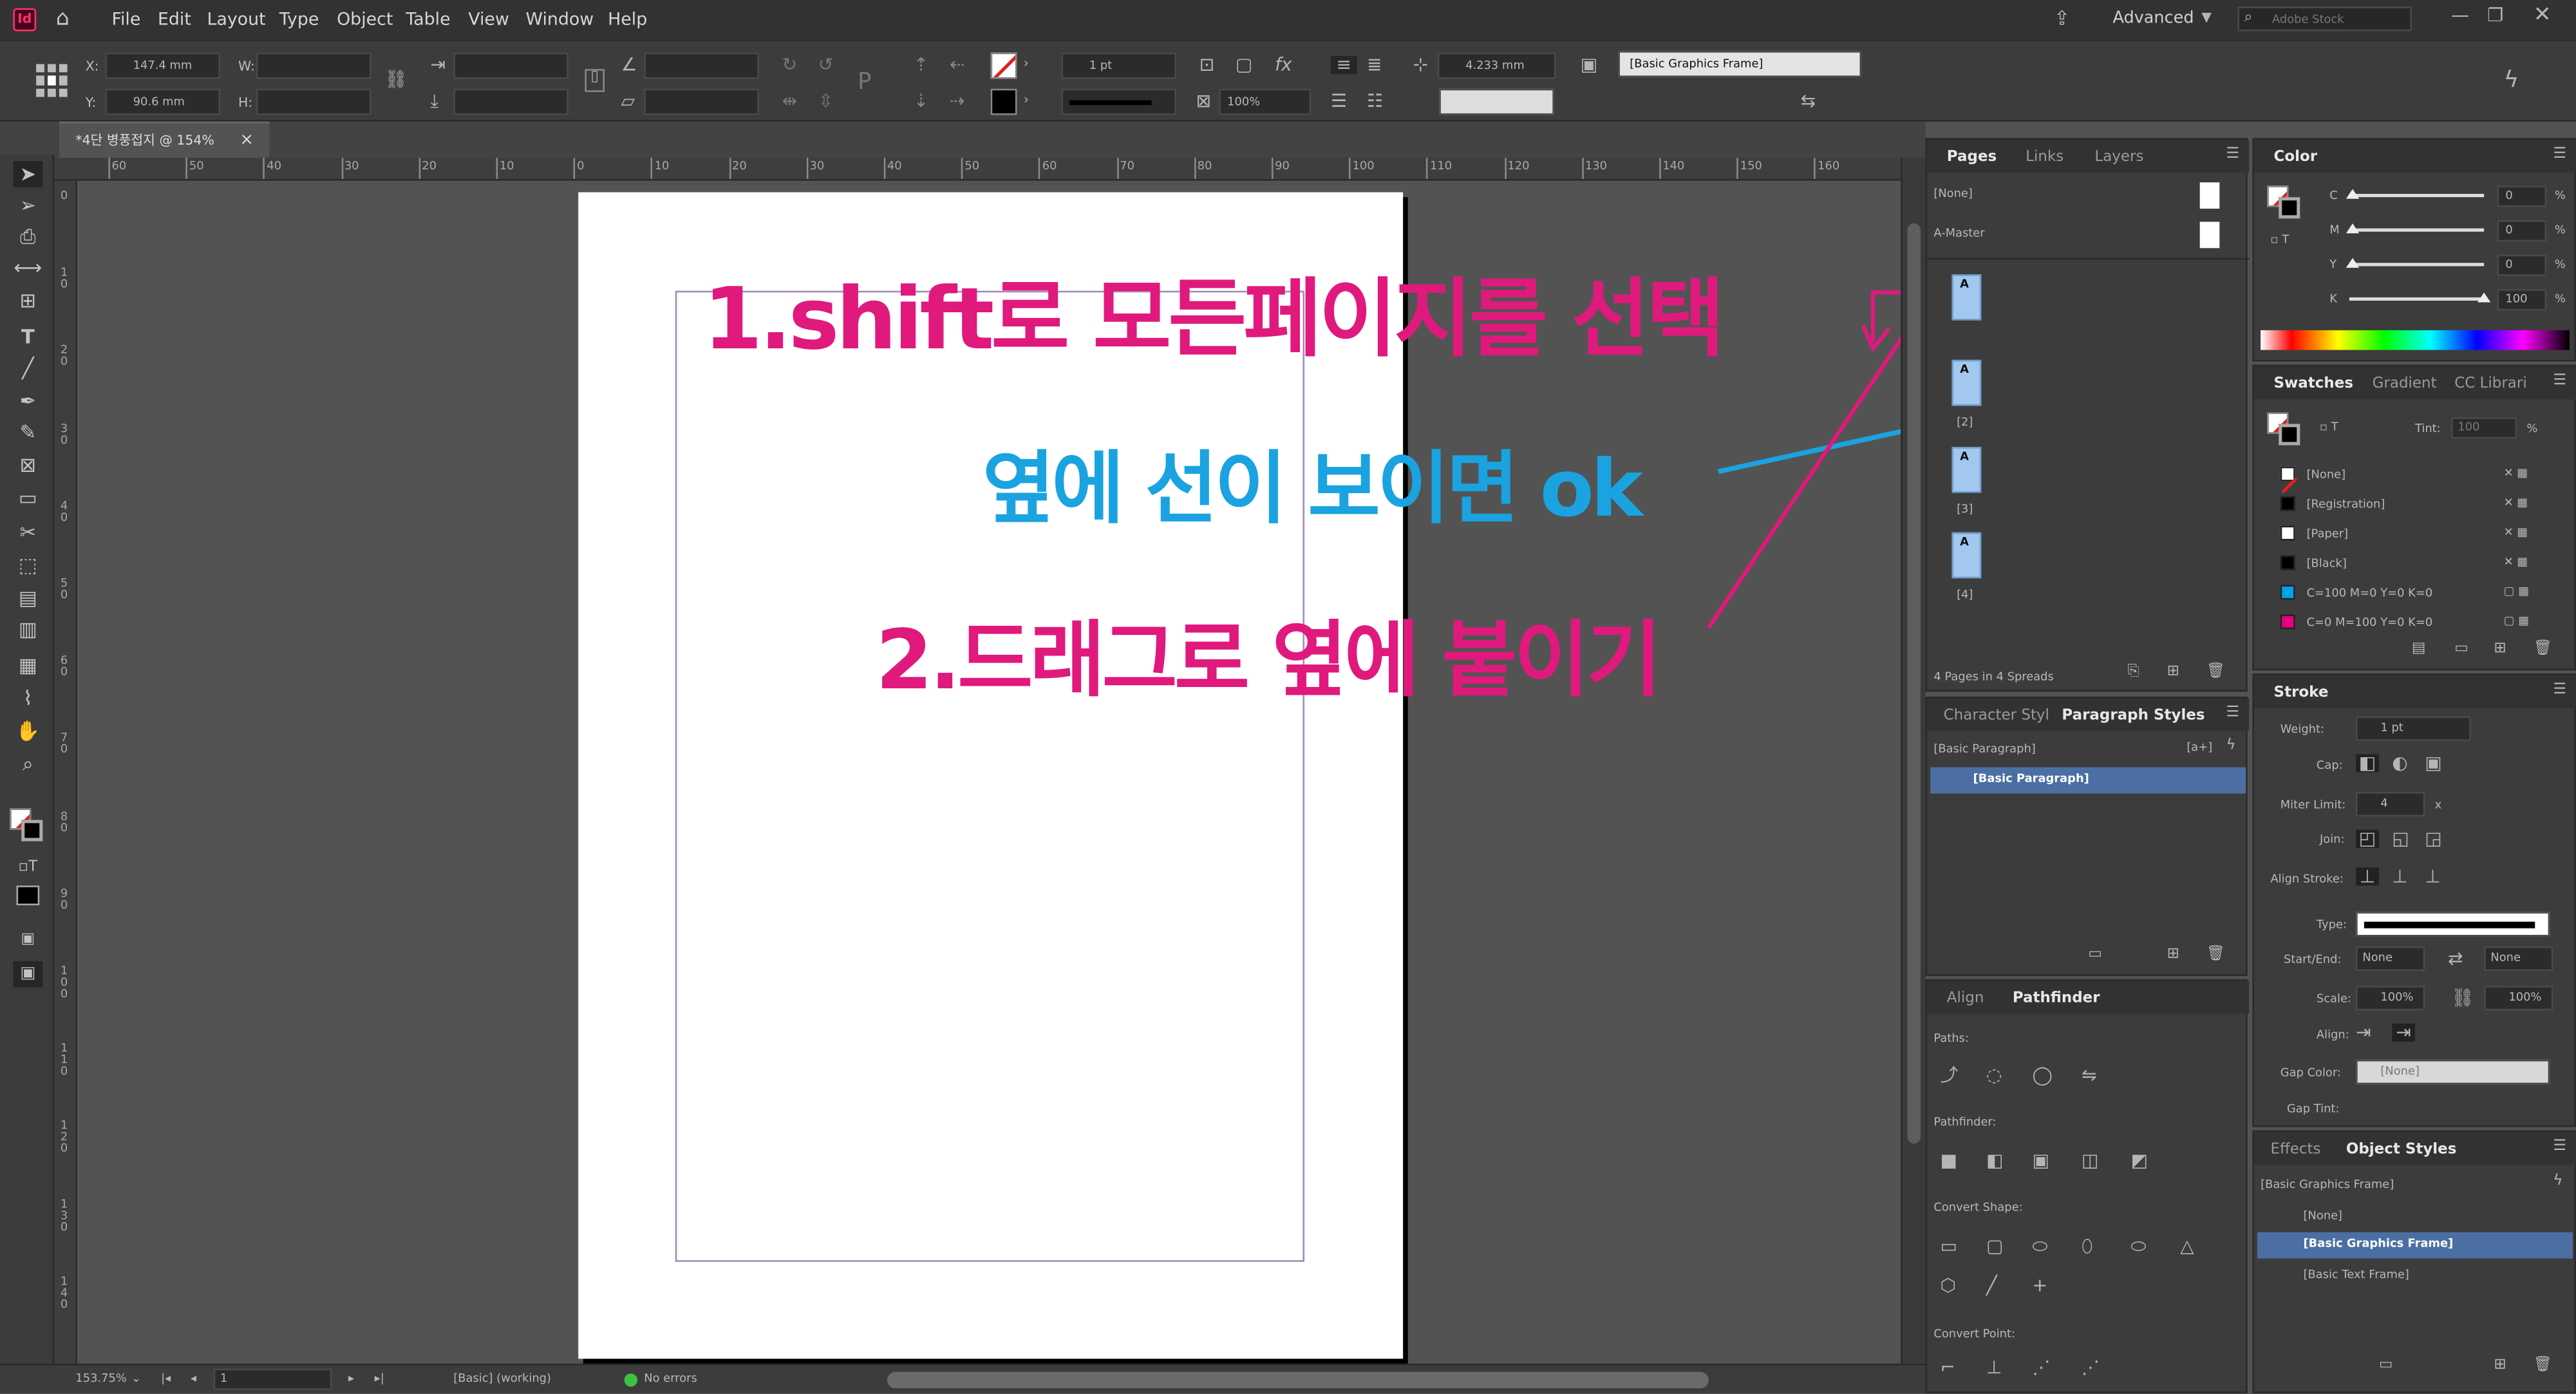 This screenshot has width=2576, height=1394. Describe the element at coordinates (2209, 195) in the screenshot. I see `none-master-thumb` at that location.